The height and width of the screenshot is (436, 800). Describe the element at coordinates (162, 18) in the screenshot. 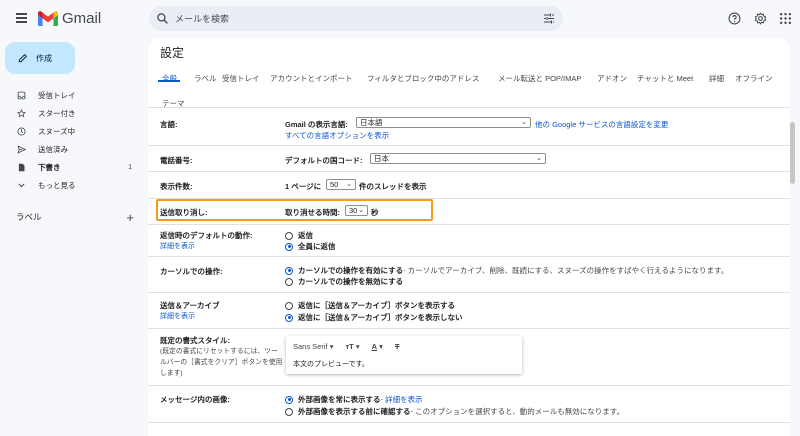

I see `search-icon` at that location.